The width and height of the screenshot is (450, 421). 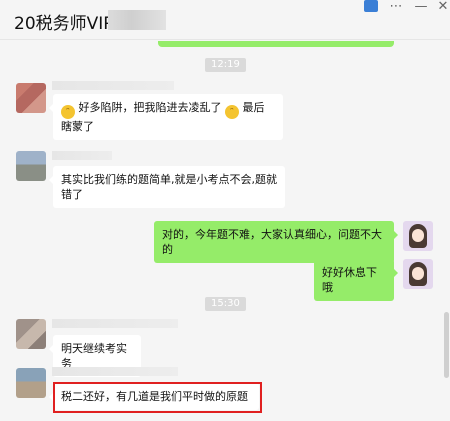 What do you see at coordinates (64, 24) in the screenshot?
I see `chat-title: 20税务师VIP` at bounding box center [64, 24].